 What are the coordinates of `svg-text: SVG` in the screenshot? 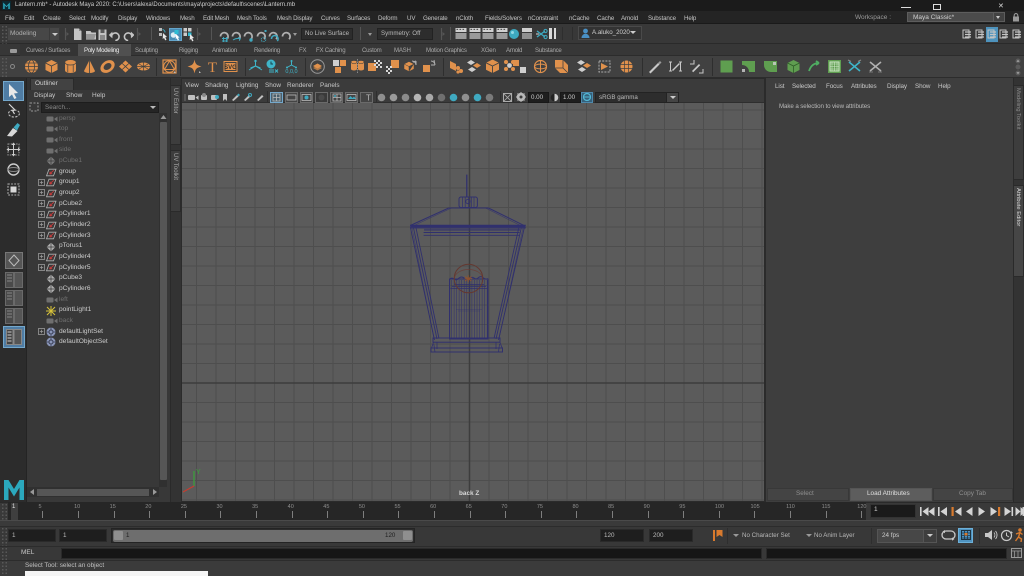 It's located at (230, 68).